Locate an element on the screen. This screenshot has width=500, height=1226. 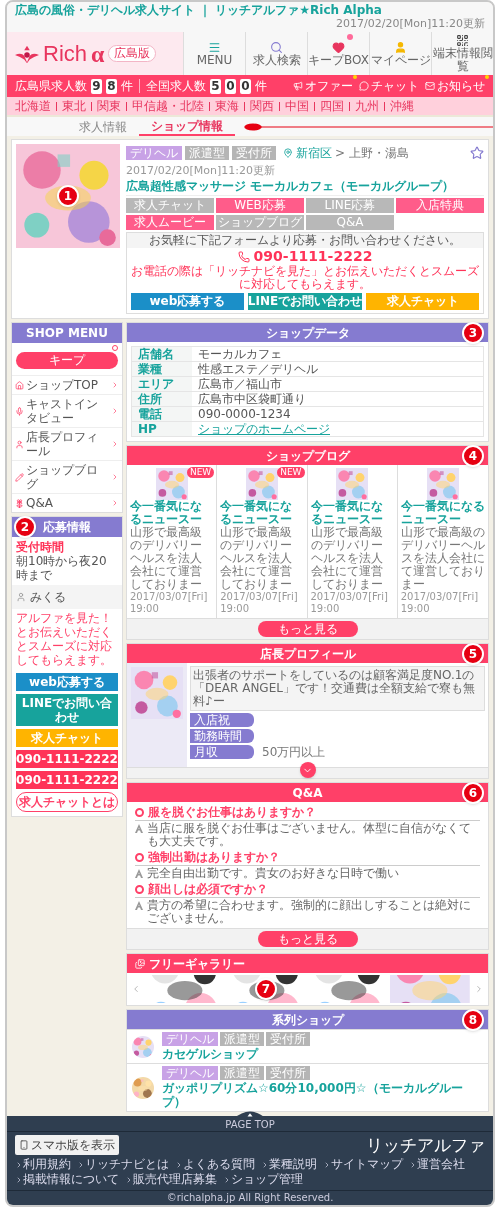
expand-button is located at coordinates (307, 770).